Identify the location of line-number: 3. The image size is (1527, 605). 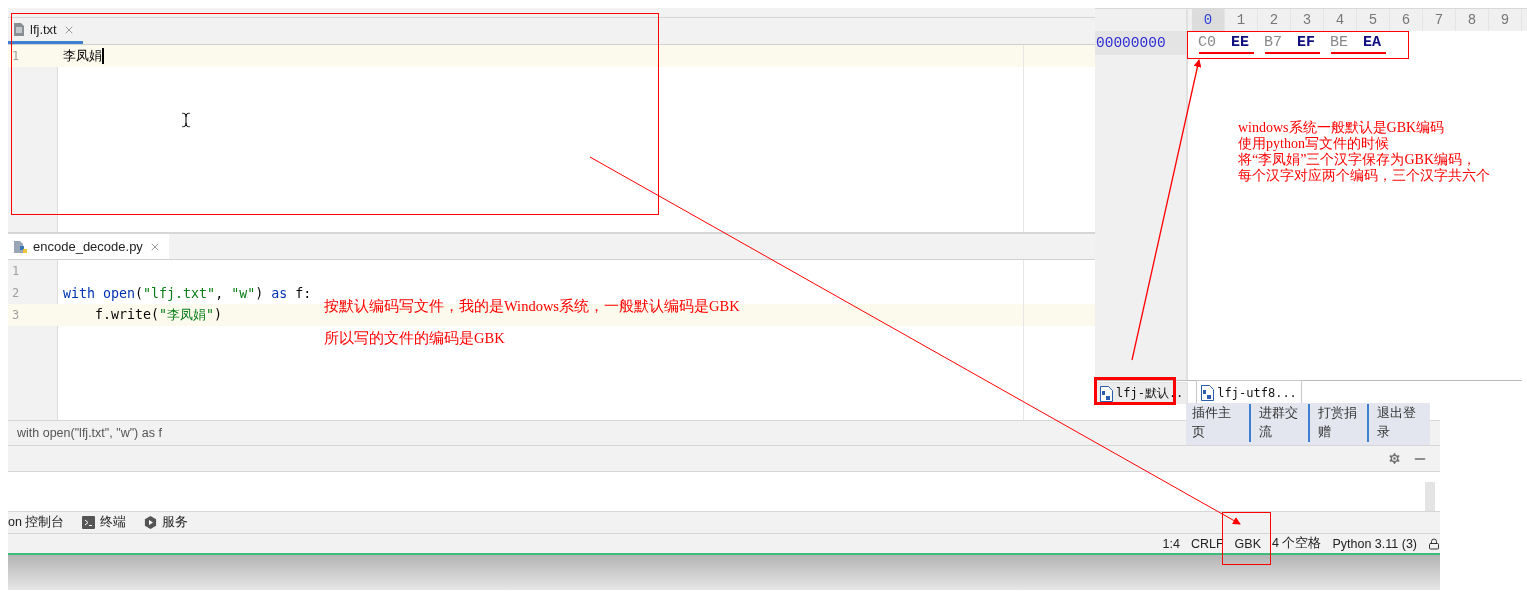
(16, 315).